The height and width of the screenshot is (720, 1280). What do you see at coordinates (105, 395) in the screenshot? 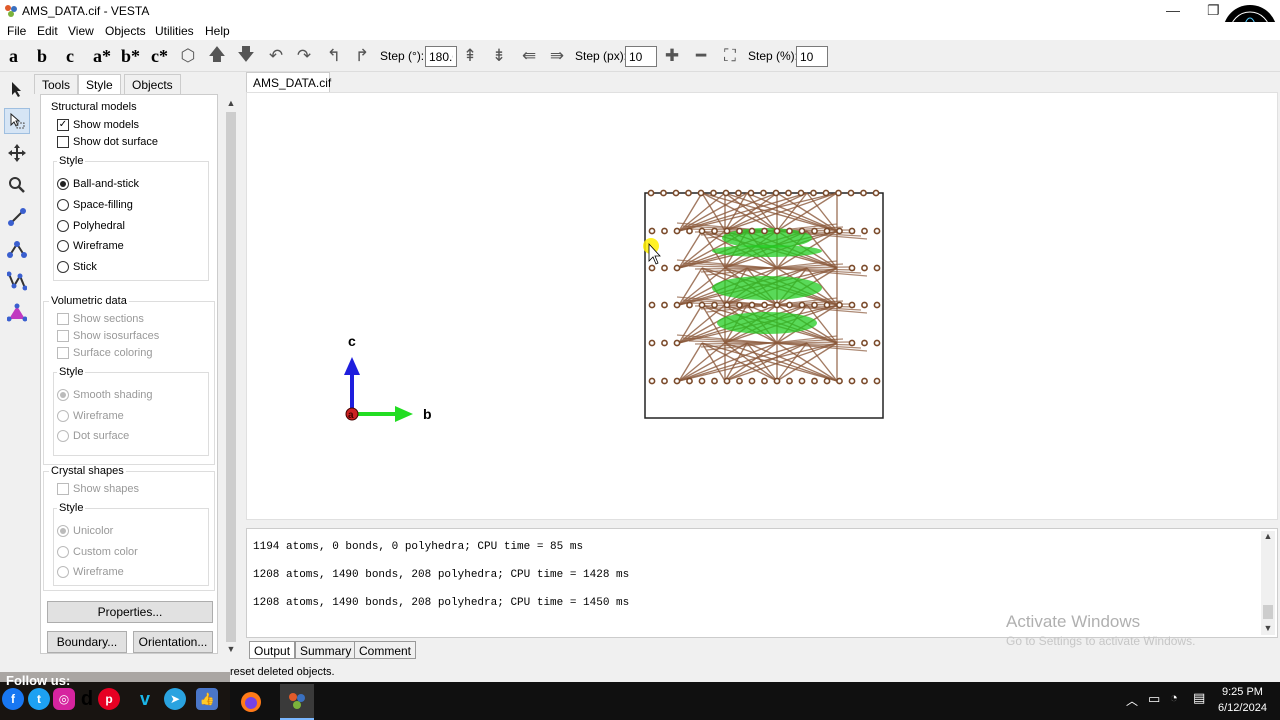
I see `radio-smooth-shading: Smooth shading` at bounding box center [105, 395].